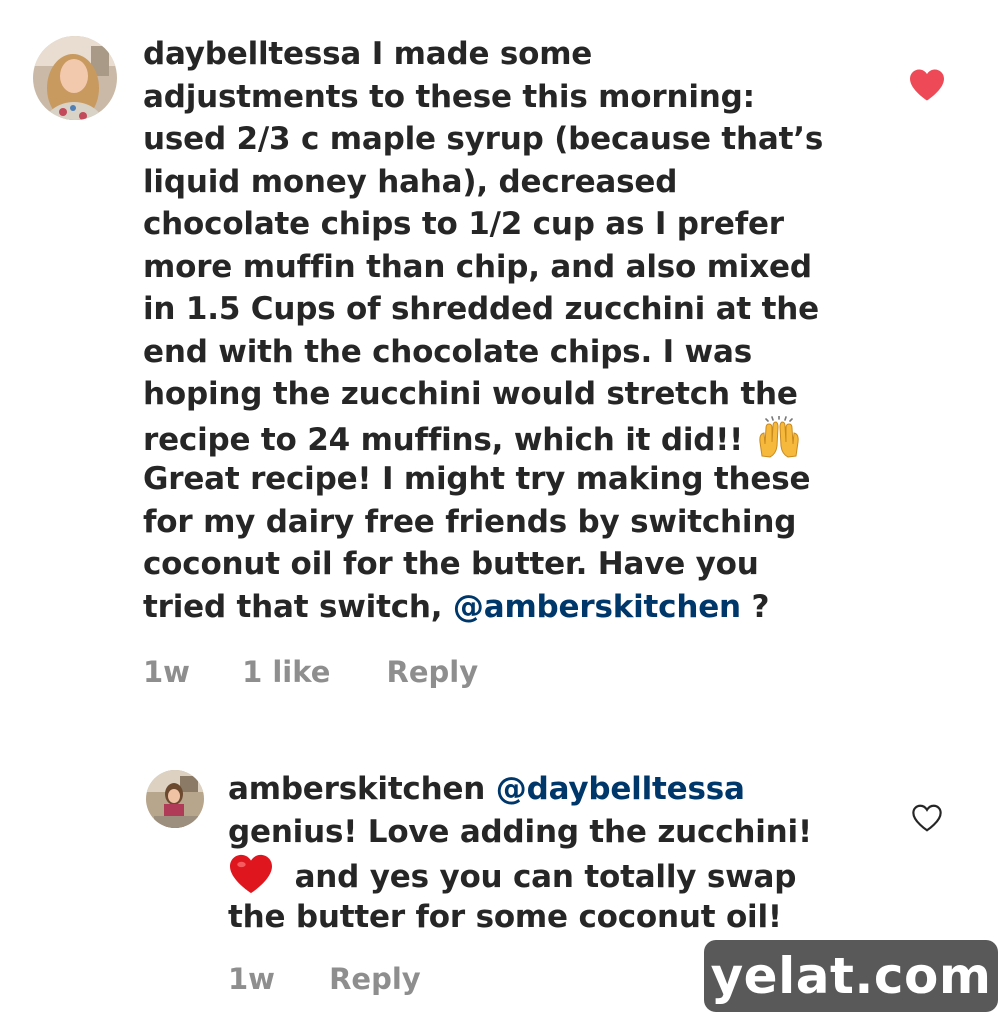 This screenshot has width=1002, height=1024. Describe the element at coordinates (410, 181) in the screenshot. I see `comment-line: liquid money haha), decreased` at that location.